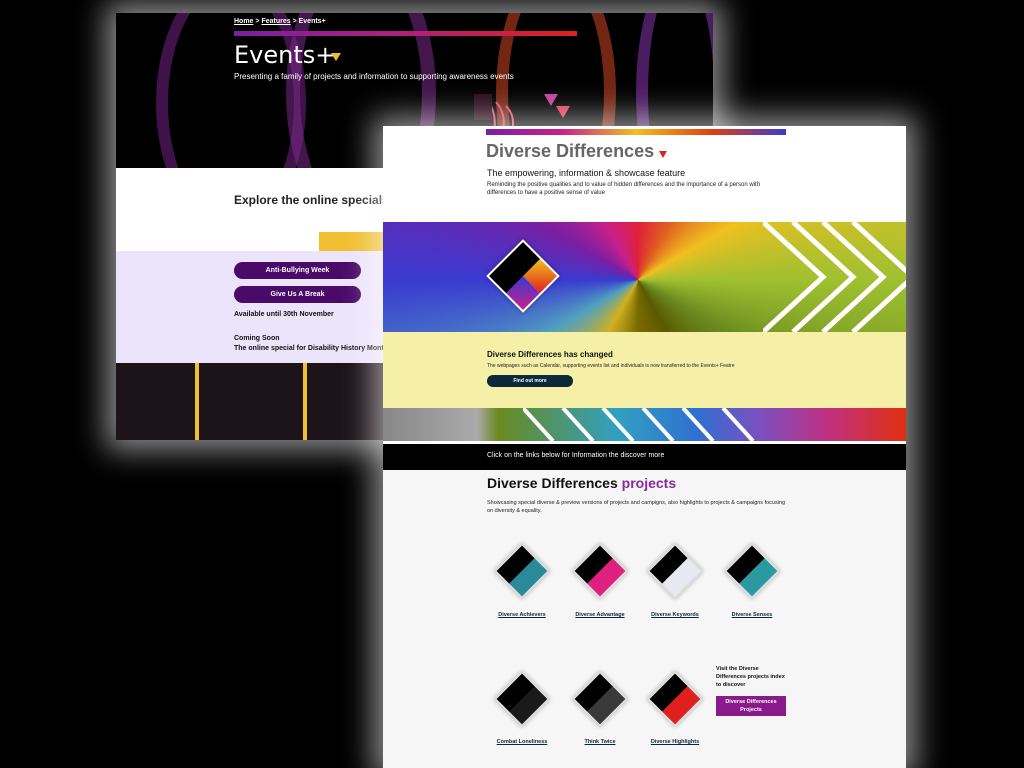  Describe the element at coordinates (675, 742) in the screenshot. I see `diverse-highlights-link: Diverse Highlights` at that location.